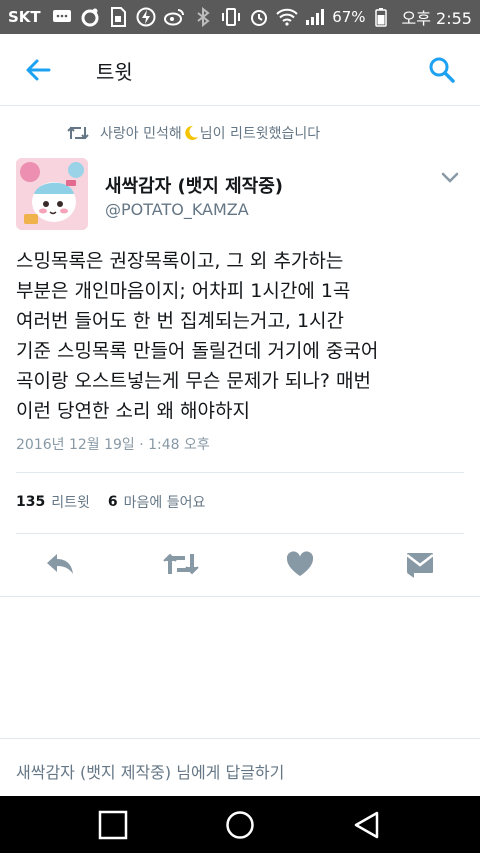  Describe the element at coordinates (52, 194) in the screenshot. I see `avatar` at that location.